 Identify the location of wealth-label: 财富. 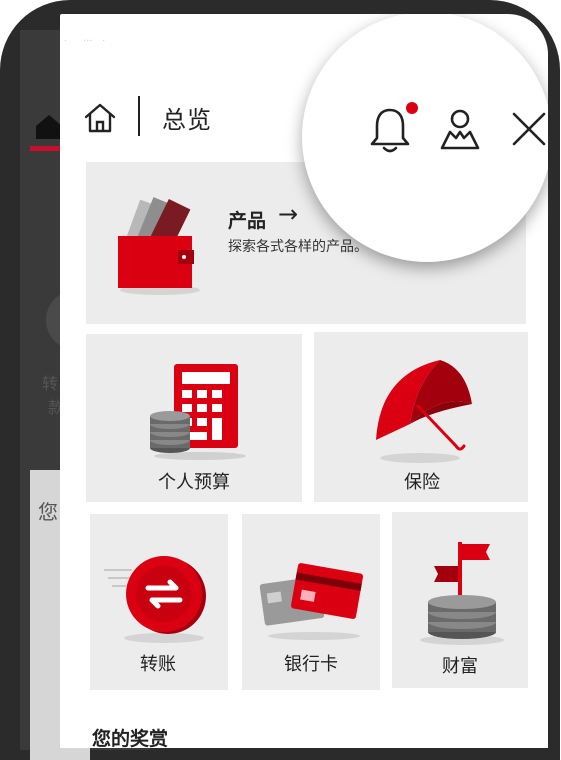
(460, 666).